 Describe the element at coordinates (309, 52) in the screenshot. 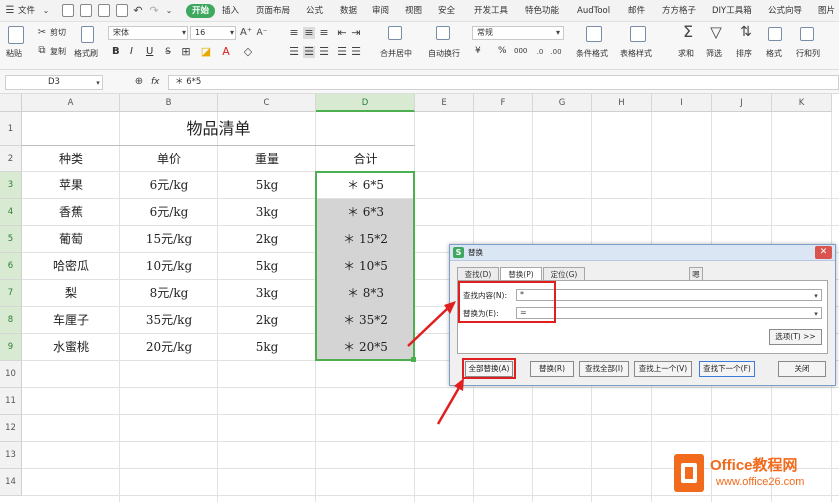

I see `align-center-icon: ☰` at that location.